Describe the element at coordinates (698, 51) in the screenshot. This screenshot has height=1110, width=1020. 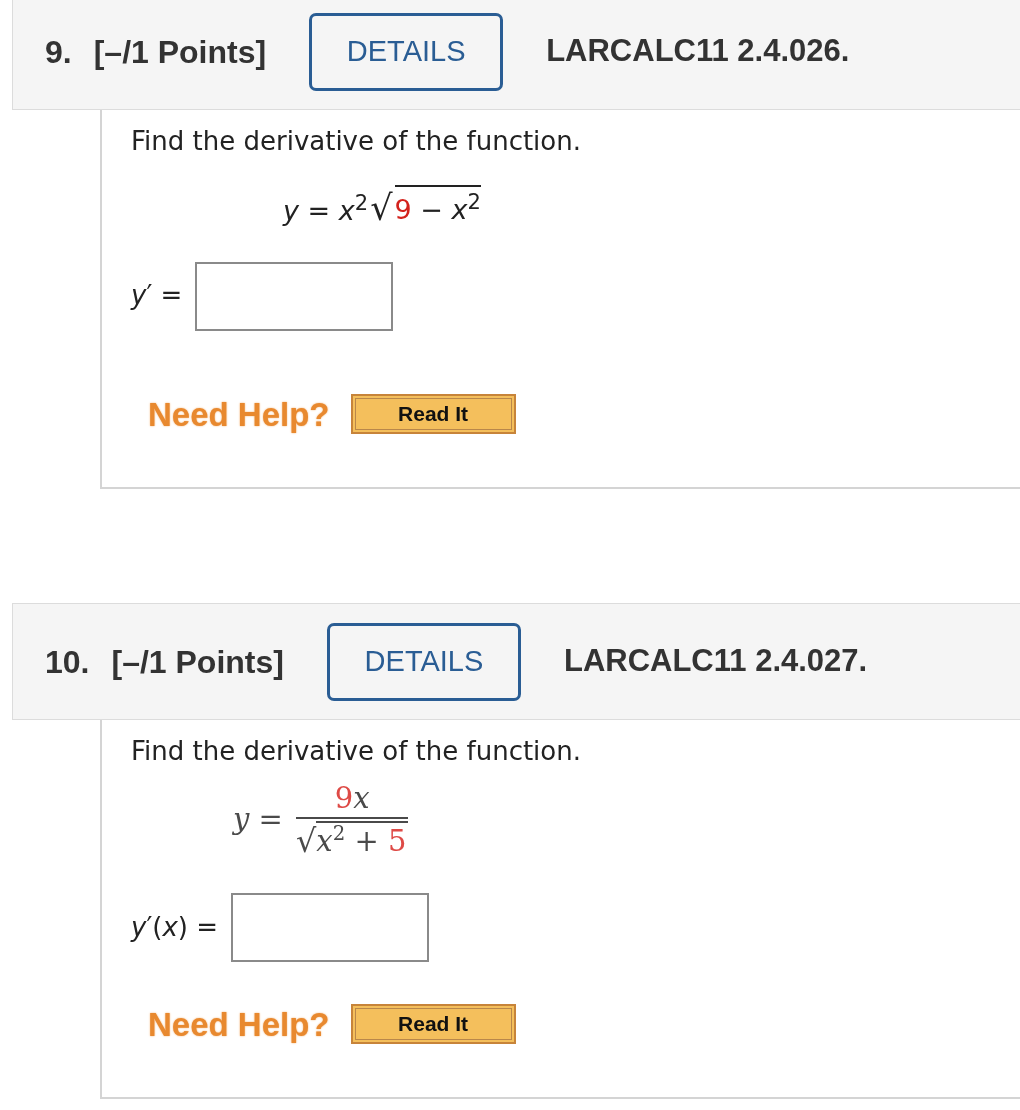
I see `problem-reference: LARCALC11 2.4.026.` at that location.